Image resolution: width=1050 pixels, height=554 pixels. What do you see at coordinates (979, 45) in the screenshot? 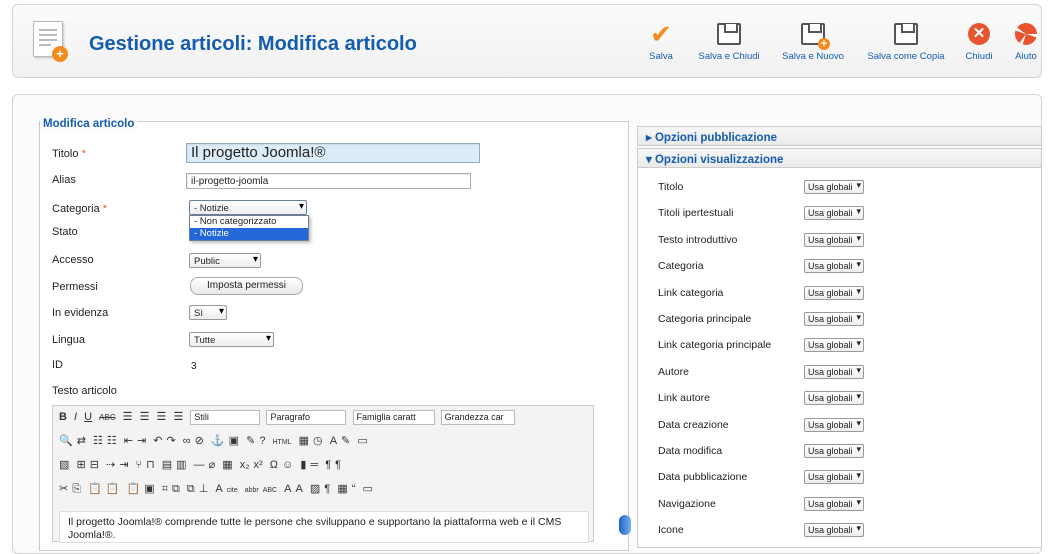
I see `close-button: ✕ Chiudi` at bounding box center [979, 45].